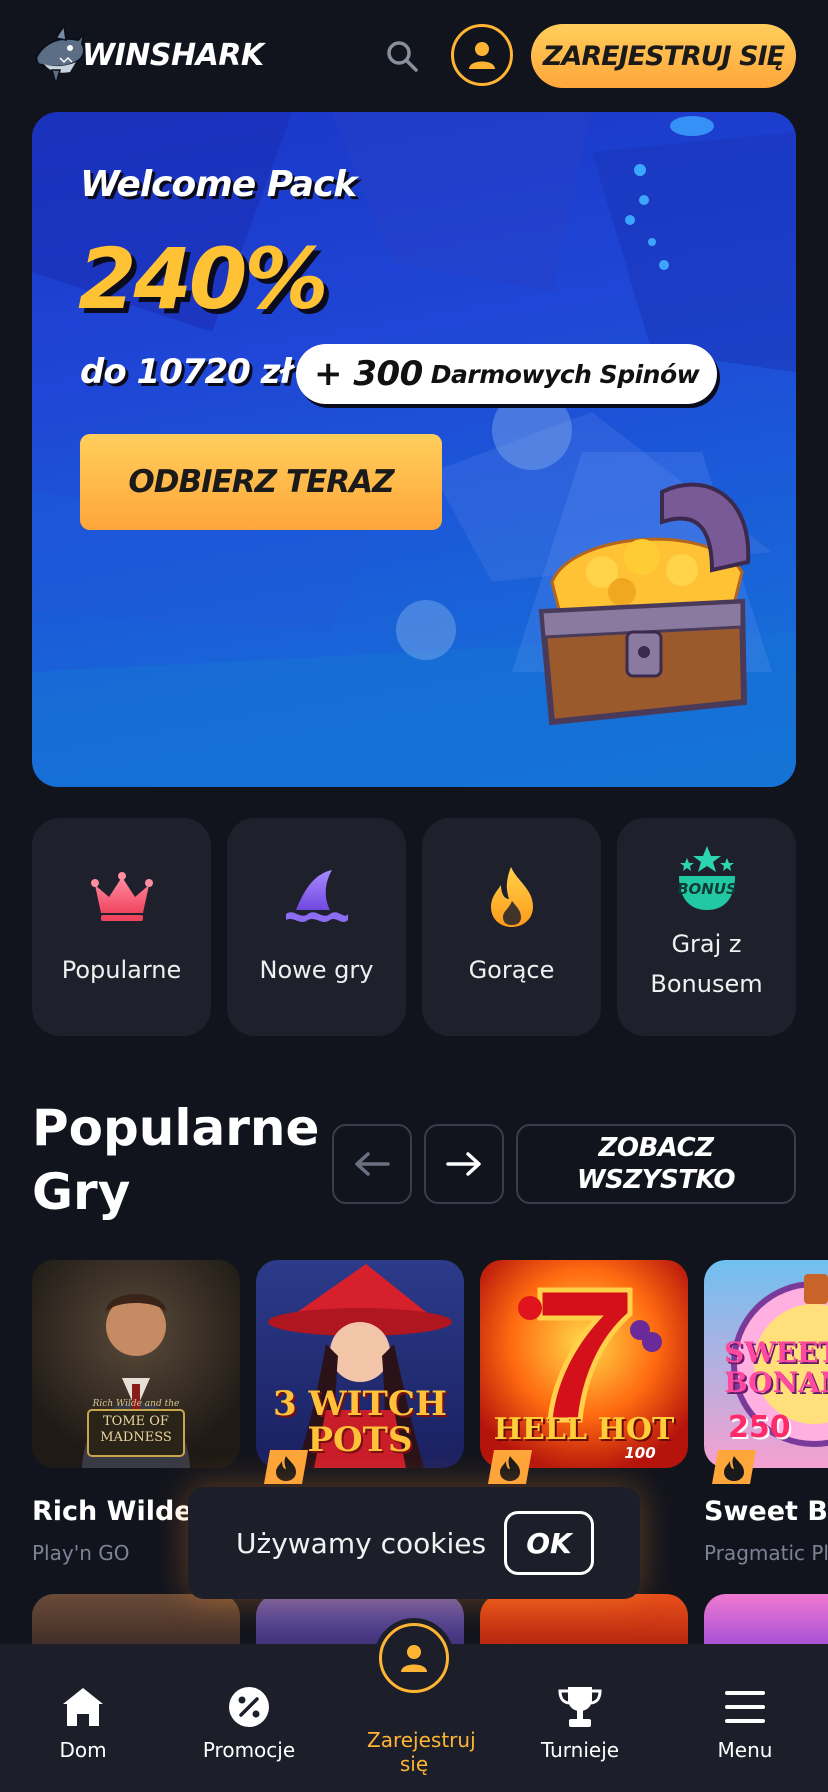 This screenshot has height=1792, width=828. I want to click on free-spins-text: Darmowych Spinów, so click(565, 374).